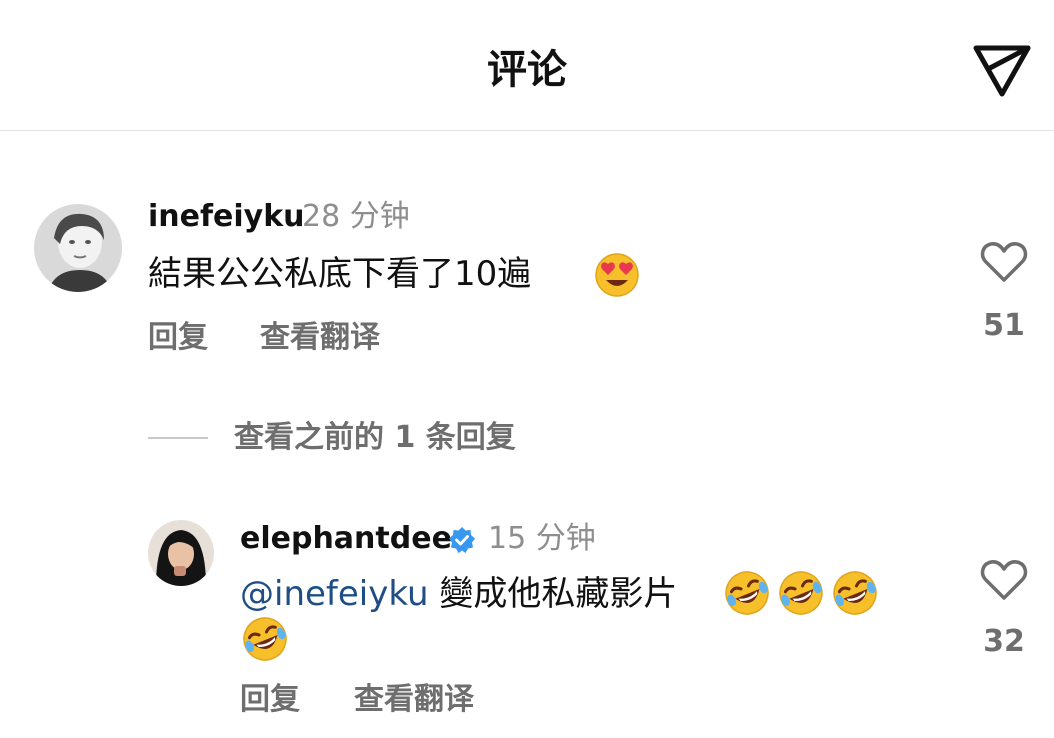 The height and width of the screenshot is (738, 1054). What do you see at coordinates (1002, 70) in the screenshot?
I see `send-icon` at bounding box center [1002, 70].